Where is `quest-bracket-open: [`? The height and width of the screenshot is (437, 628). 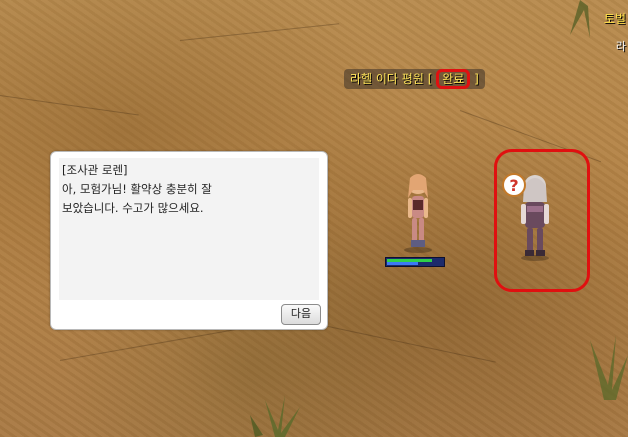
quest-bracket-open: [ is located at coordinates (430, 79).